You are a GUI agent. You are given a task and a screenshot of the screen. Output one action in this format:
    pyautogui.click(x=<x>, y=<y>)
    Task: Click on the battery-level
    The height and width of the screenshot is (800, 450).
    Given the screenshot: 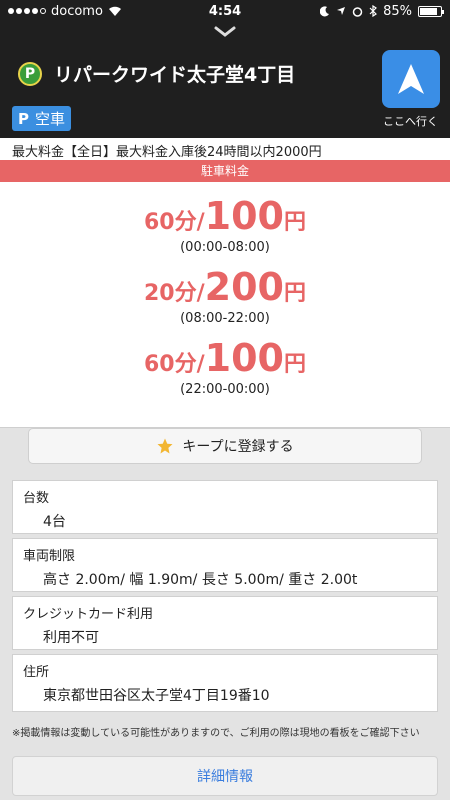 What is the action you would take?
    pyautogui.click(x=428, y=11)
    